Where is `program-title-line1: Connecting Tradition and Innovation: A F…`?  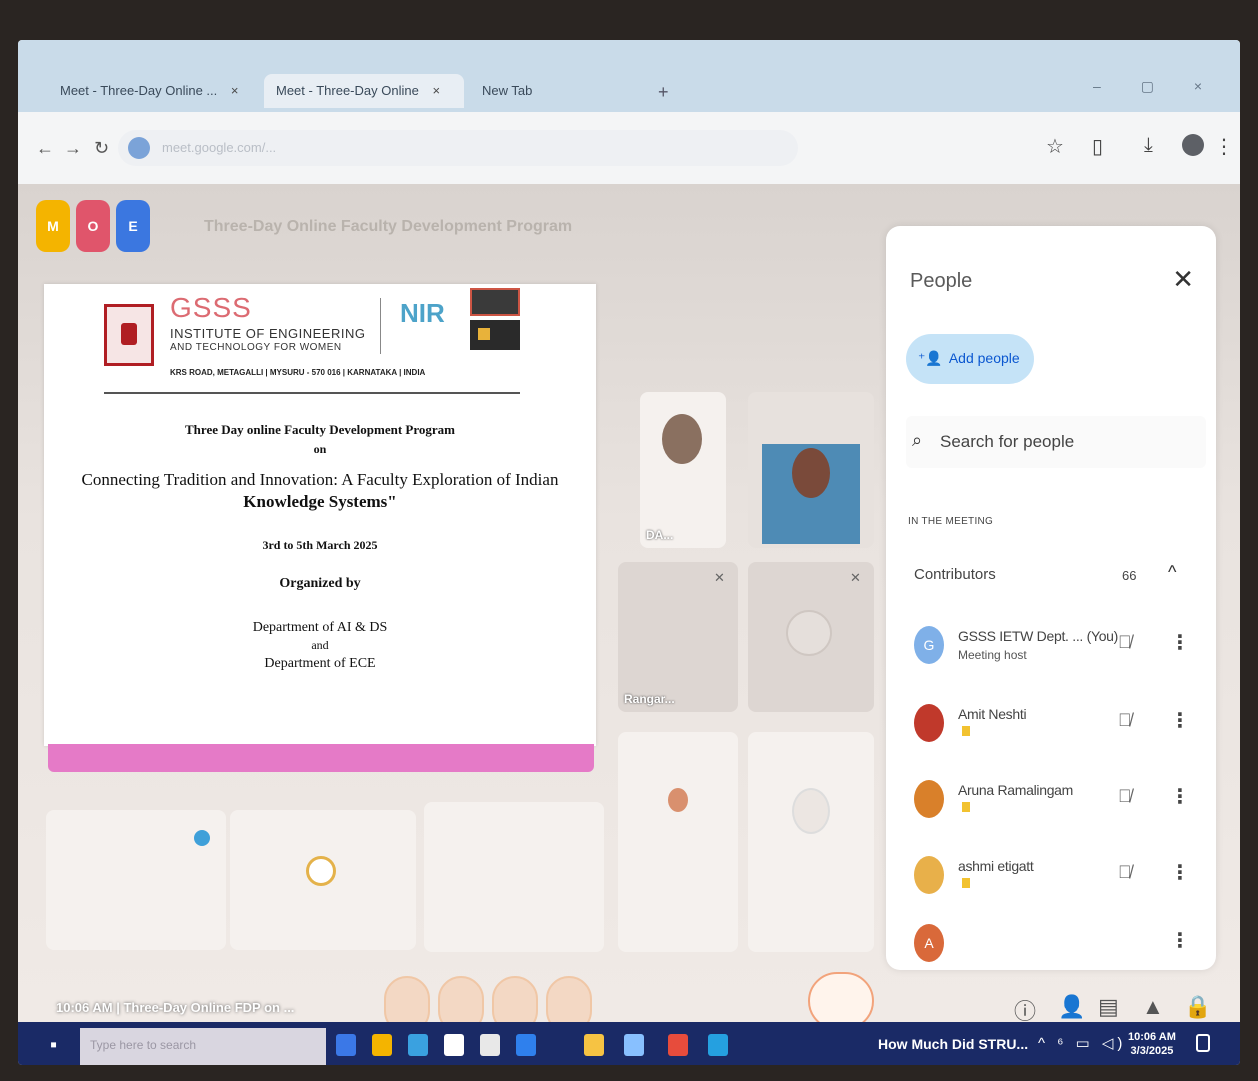
program-title-line1: Connecting Tradition and Innovation: A F… is located at coordinates (320, 479).